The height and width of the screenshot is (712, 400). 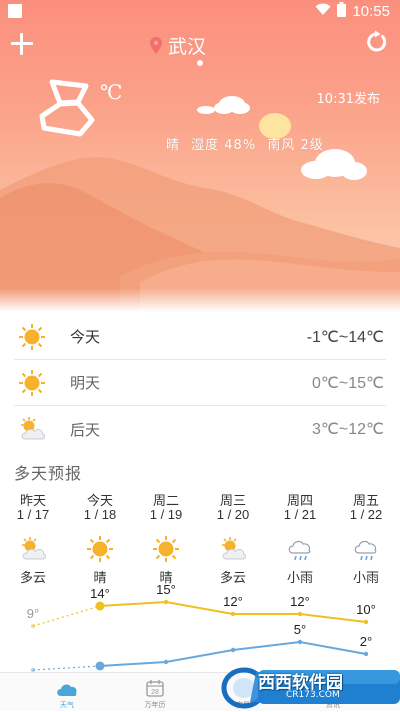 I want to click on city-name: 武汉, so click(x=187, y=47).